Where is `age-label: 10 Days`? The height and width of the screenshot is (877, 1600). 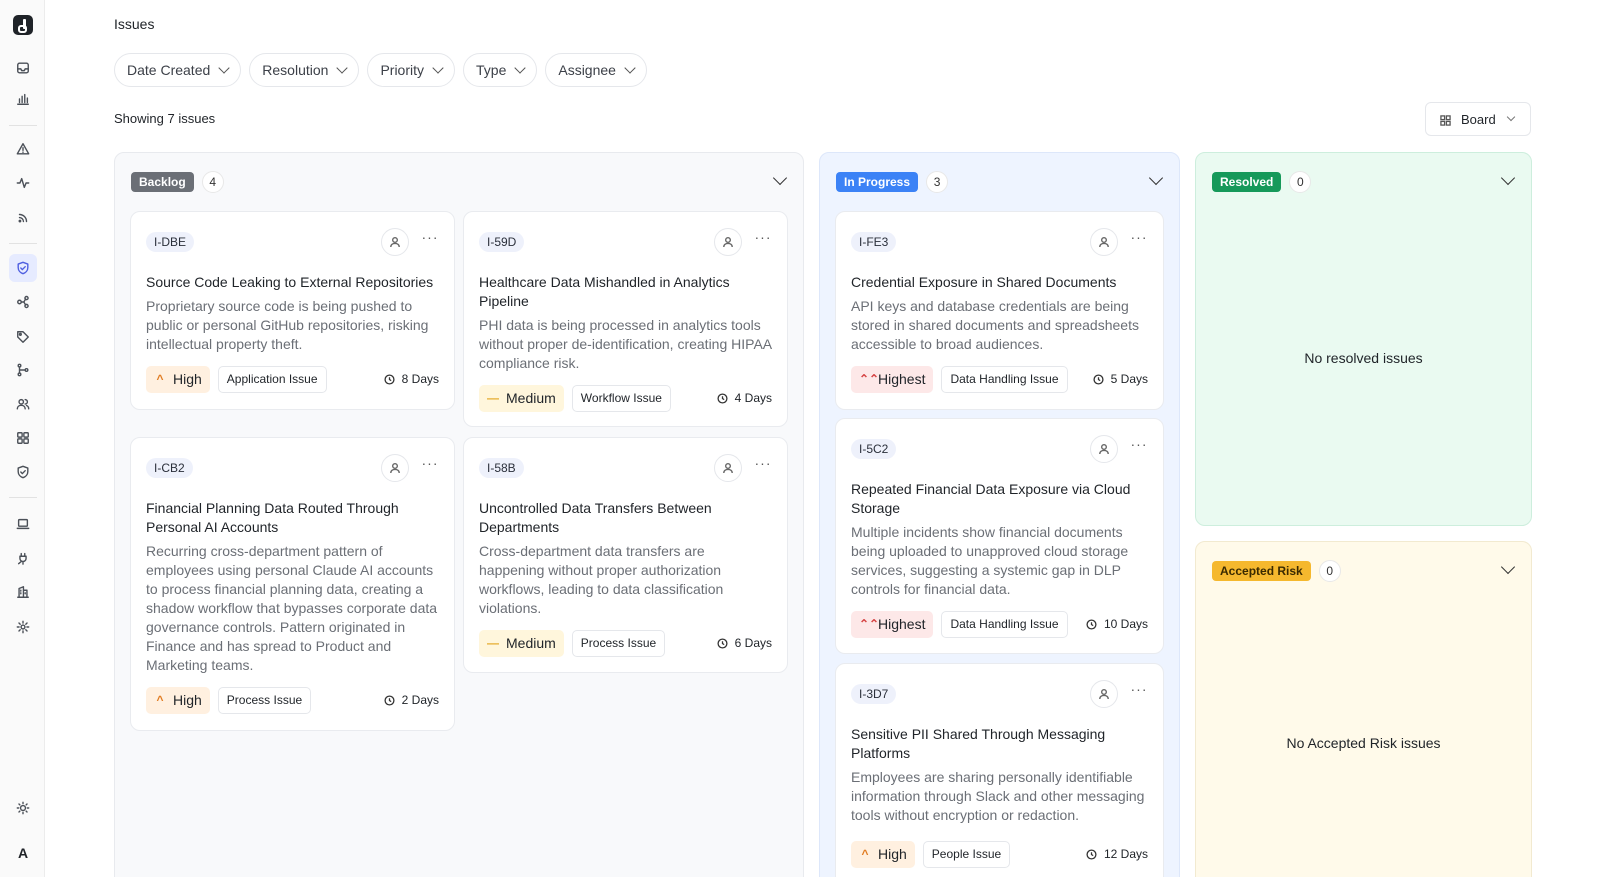 age-label: 10 Days is located at coordinates (1125, 624).